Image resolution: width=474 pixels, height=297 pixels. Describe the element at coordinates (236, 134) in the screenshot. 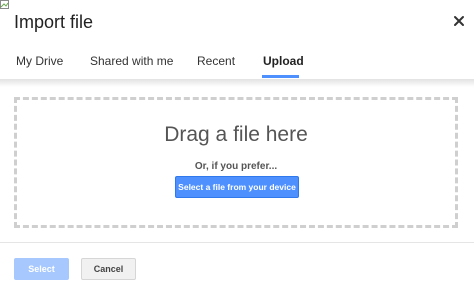

I see `drag-file-text: Drag a file here` at that location.